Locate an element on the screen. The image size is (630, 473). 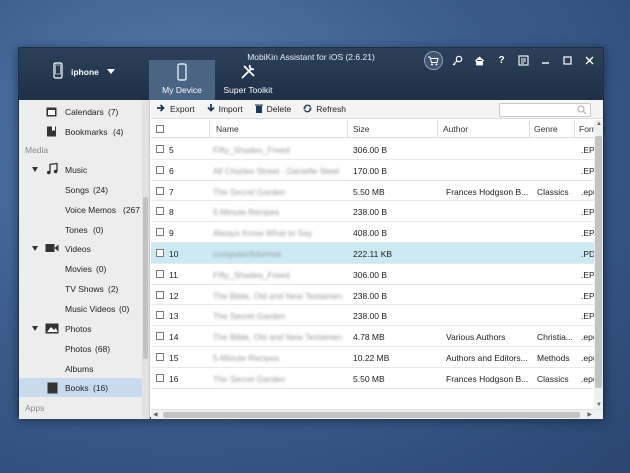
table-row: 11Fifty_Shades_Freed306.00 B.EPUB is located at coordinates (377, 274).